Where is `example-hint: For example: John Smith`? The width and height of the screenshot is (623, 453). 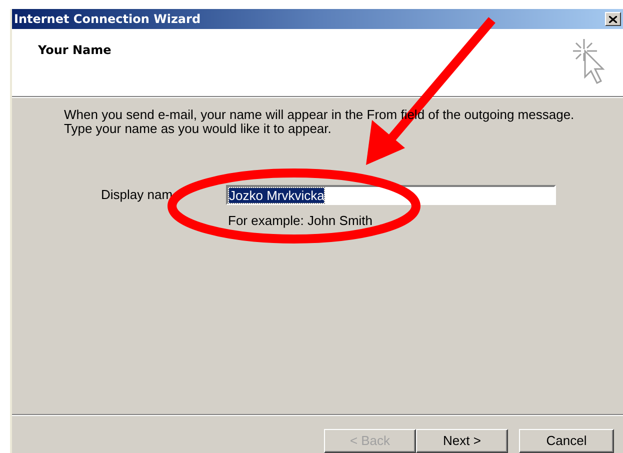
example-hint: For example: John Smith is located at coordinates (301, 221).